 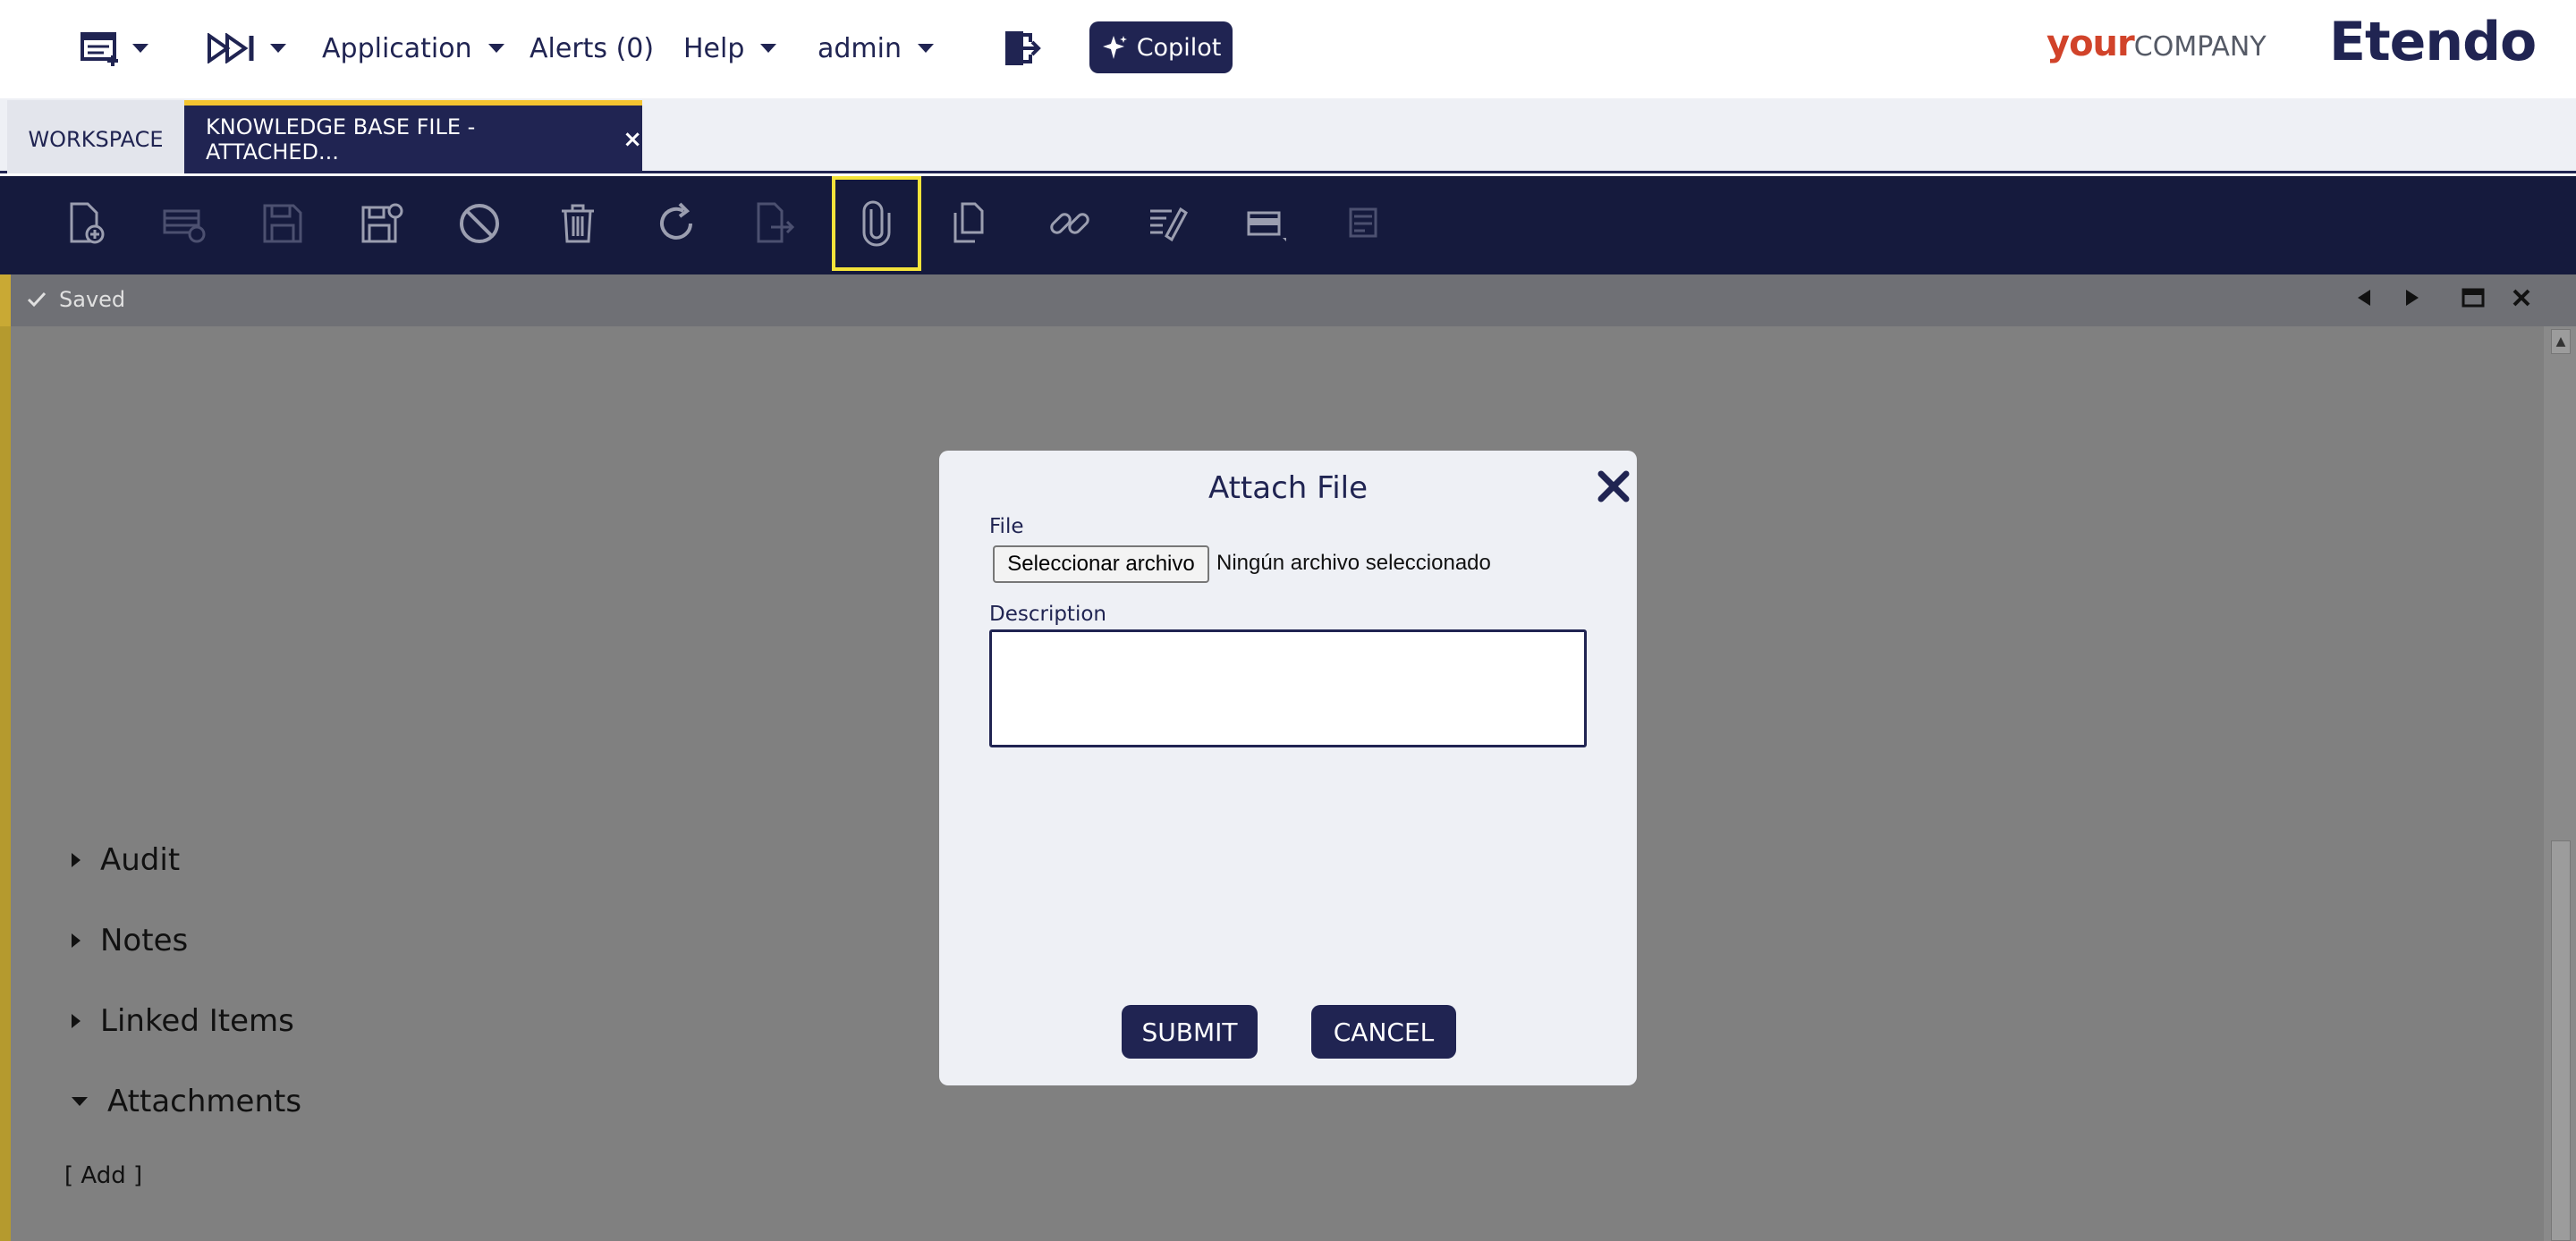 What do you see at coordinates (80, 1101) in the screenshot?
I see `collapse-icon` at bounding box center [80, 1101].